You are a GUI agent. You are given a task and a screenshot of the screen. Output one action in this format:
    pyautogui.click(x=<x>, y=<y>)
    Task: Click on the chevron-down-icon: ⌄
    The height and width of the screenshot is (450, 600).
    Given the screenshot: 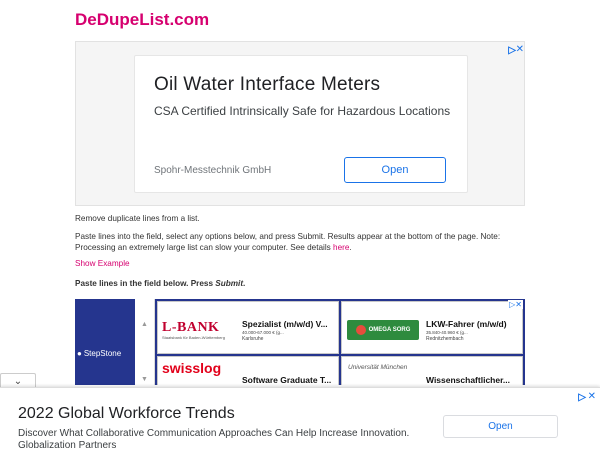 What is the action you would take?
    pyautogui.click(x=18, y=381)
    